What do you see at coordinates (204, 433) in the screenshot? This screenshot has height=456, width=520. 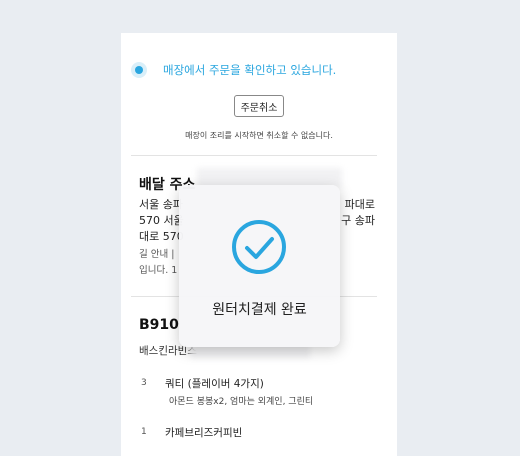 I see `item-name: 카페브리즈커피빈` at bounding box center [204, 433].